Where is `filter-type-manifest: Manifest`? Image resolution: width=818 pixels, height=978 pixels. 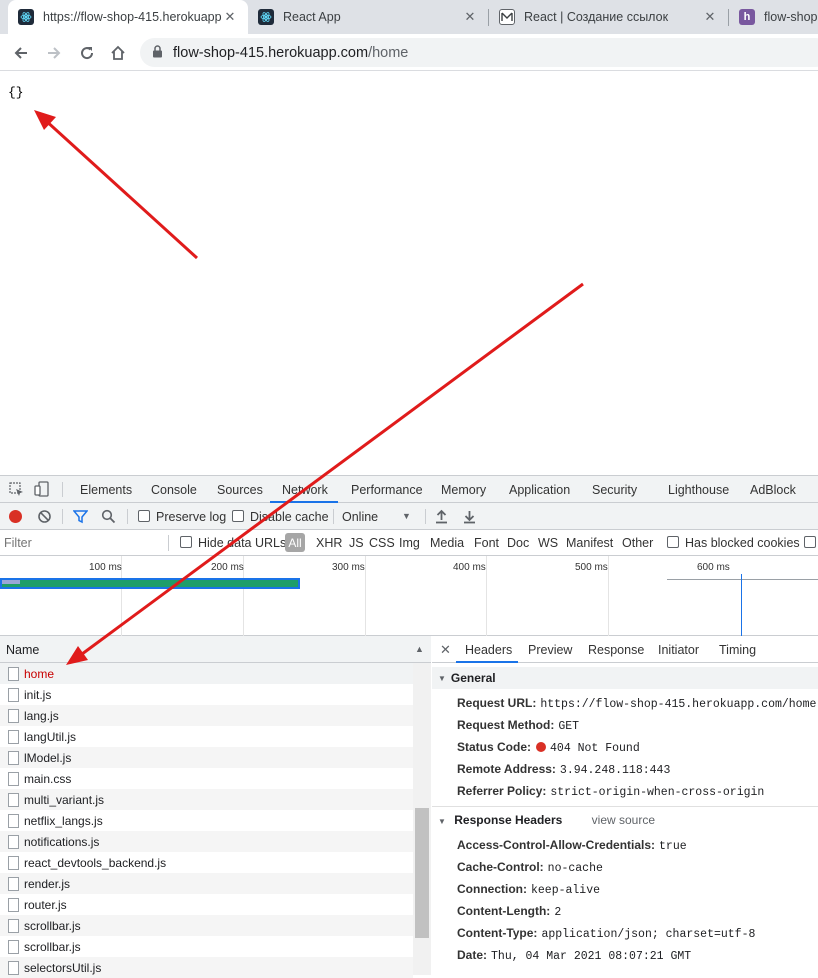 filter-type-manifest: Manifest is located at coordinates (589, 543).